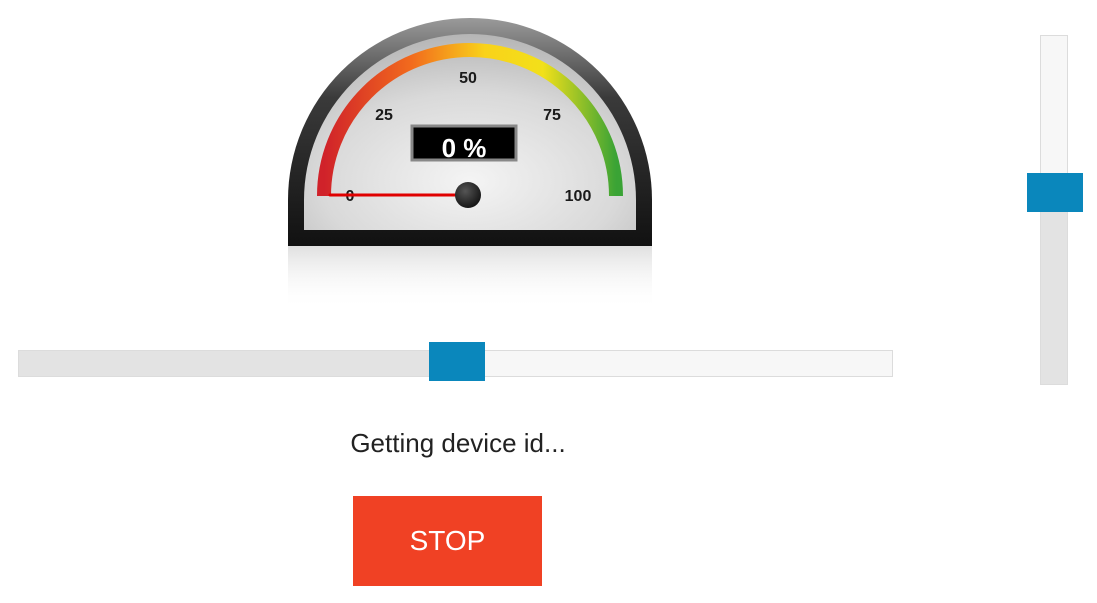 Image resolution: width=1097 pixels, height=603 pixels. Describe the element at coordinates (578, 196) in the screenshot. I see `gauge-tick-label: 100` at that location.